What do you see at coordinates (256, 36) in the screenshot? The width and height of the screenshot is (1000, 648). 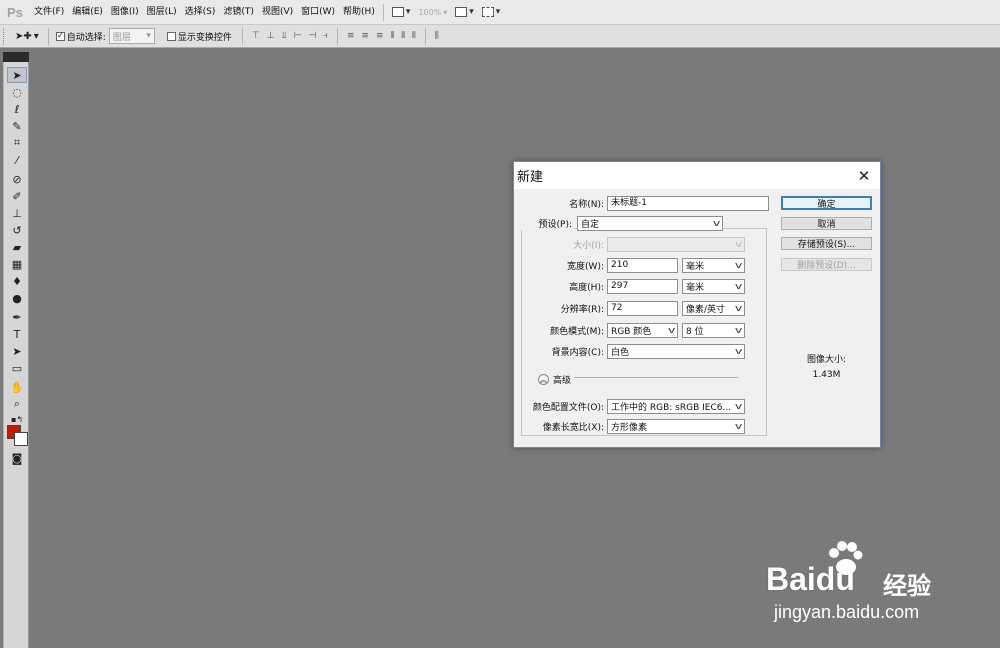 I see `align-top-icon: ⊤` at bounding box center [256, 36].